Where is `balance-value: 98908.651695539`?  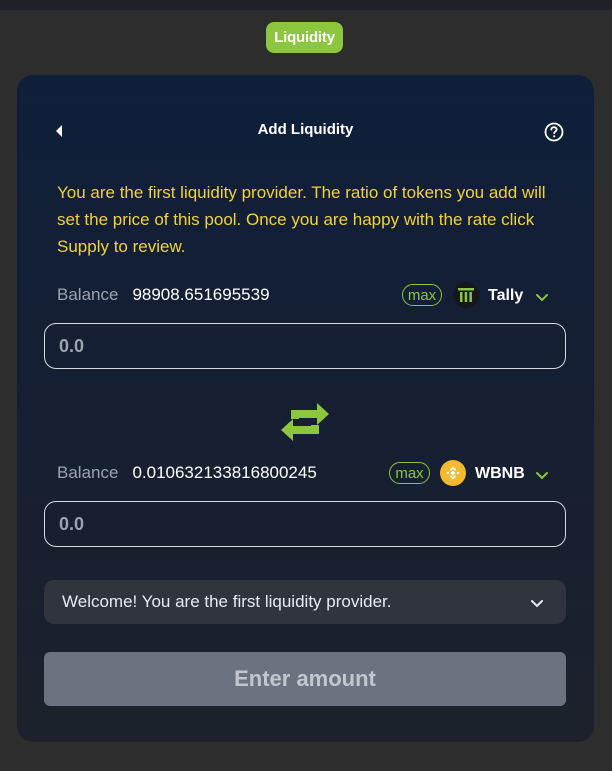
balance-value: 98908.651695539 is located at coordinates (201, 294).